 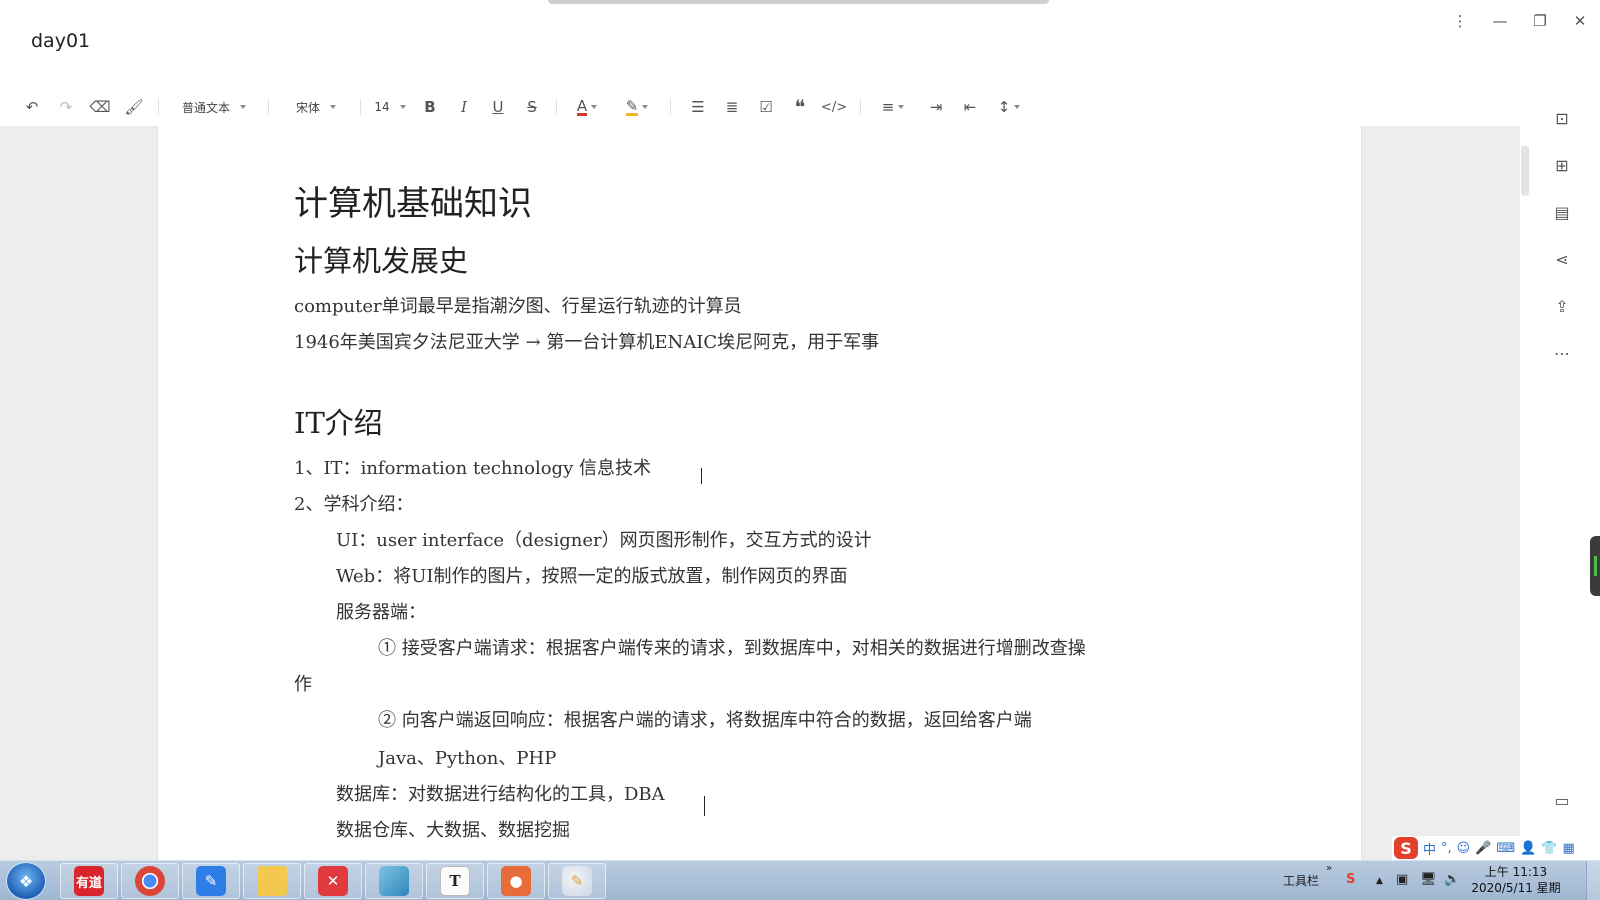 I want to click on chrome-icon, so click(x=150, y=881).